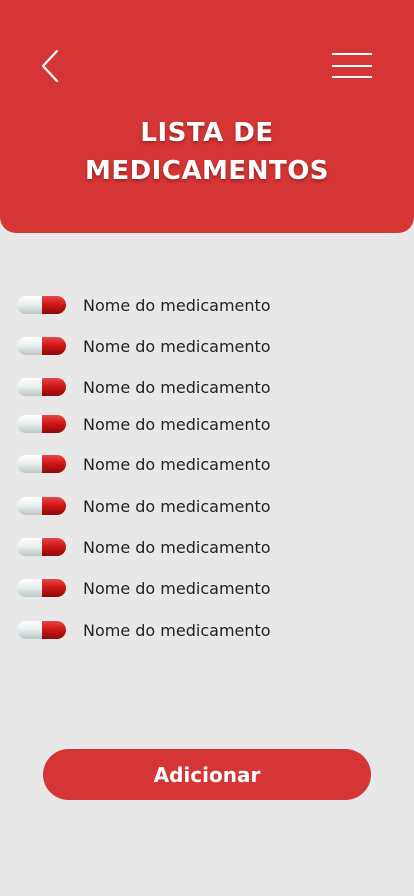  Describe the element at coordinates (207, 774) in the screenshot. I see `add-button: Adicionar` at that location.